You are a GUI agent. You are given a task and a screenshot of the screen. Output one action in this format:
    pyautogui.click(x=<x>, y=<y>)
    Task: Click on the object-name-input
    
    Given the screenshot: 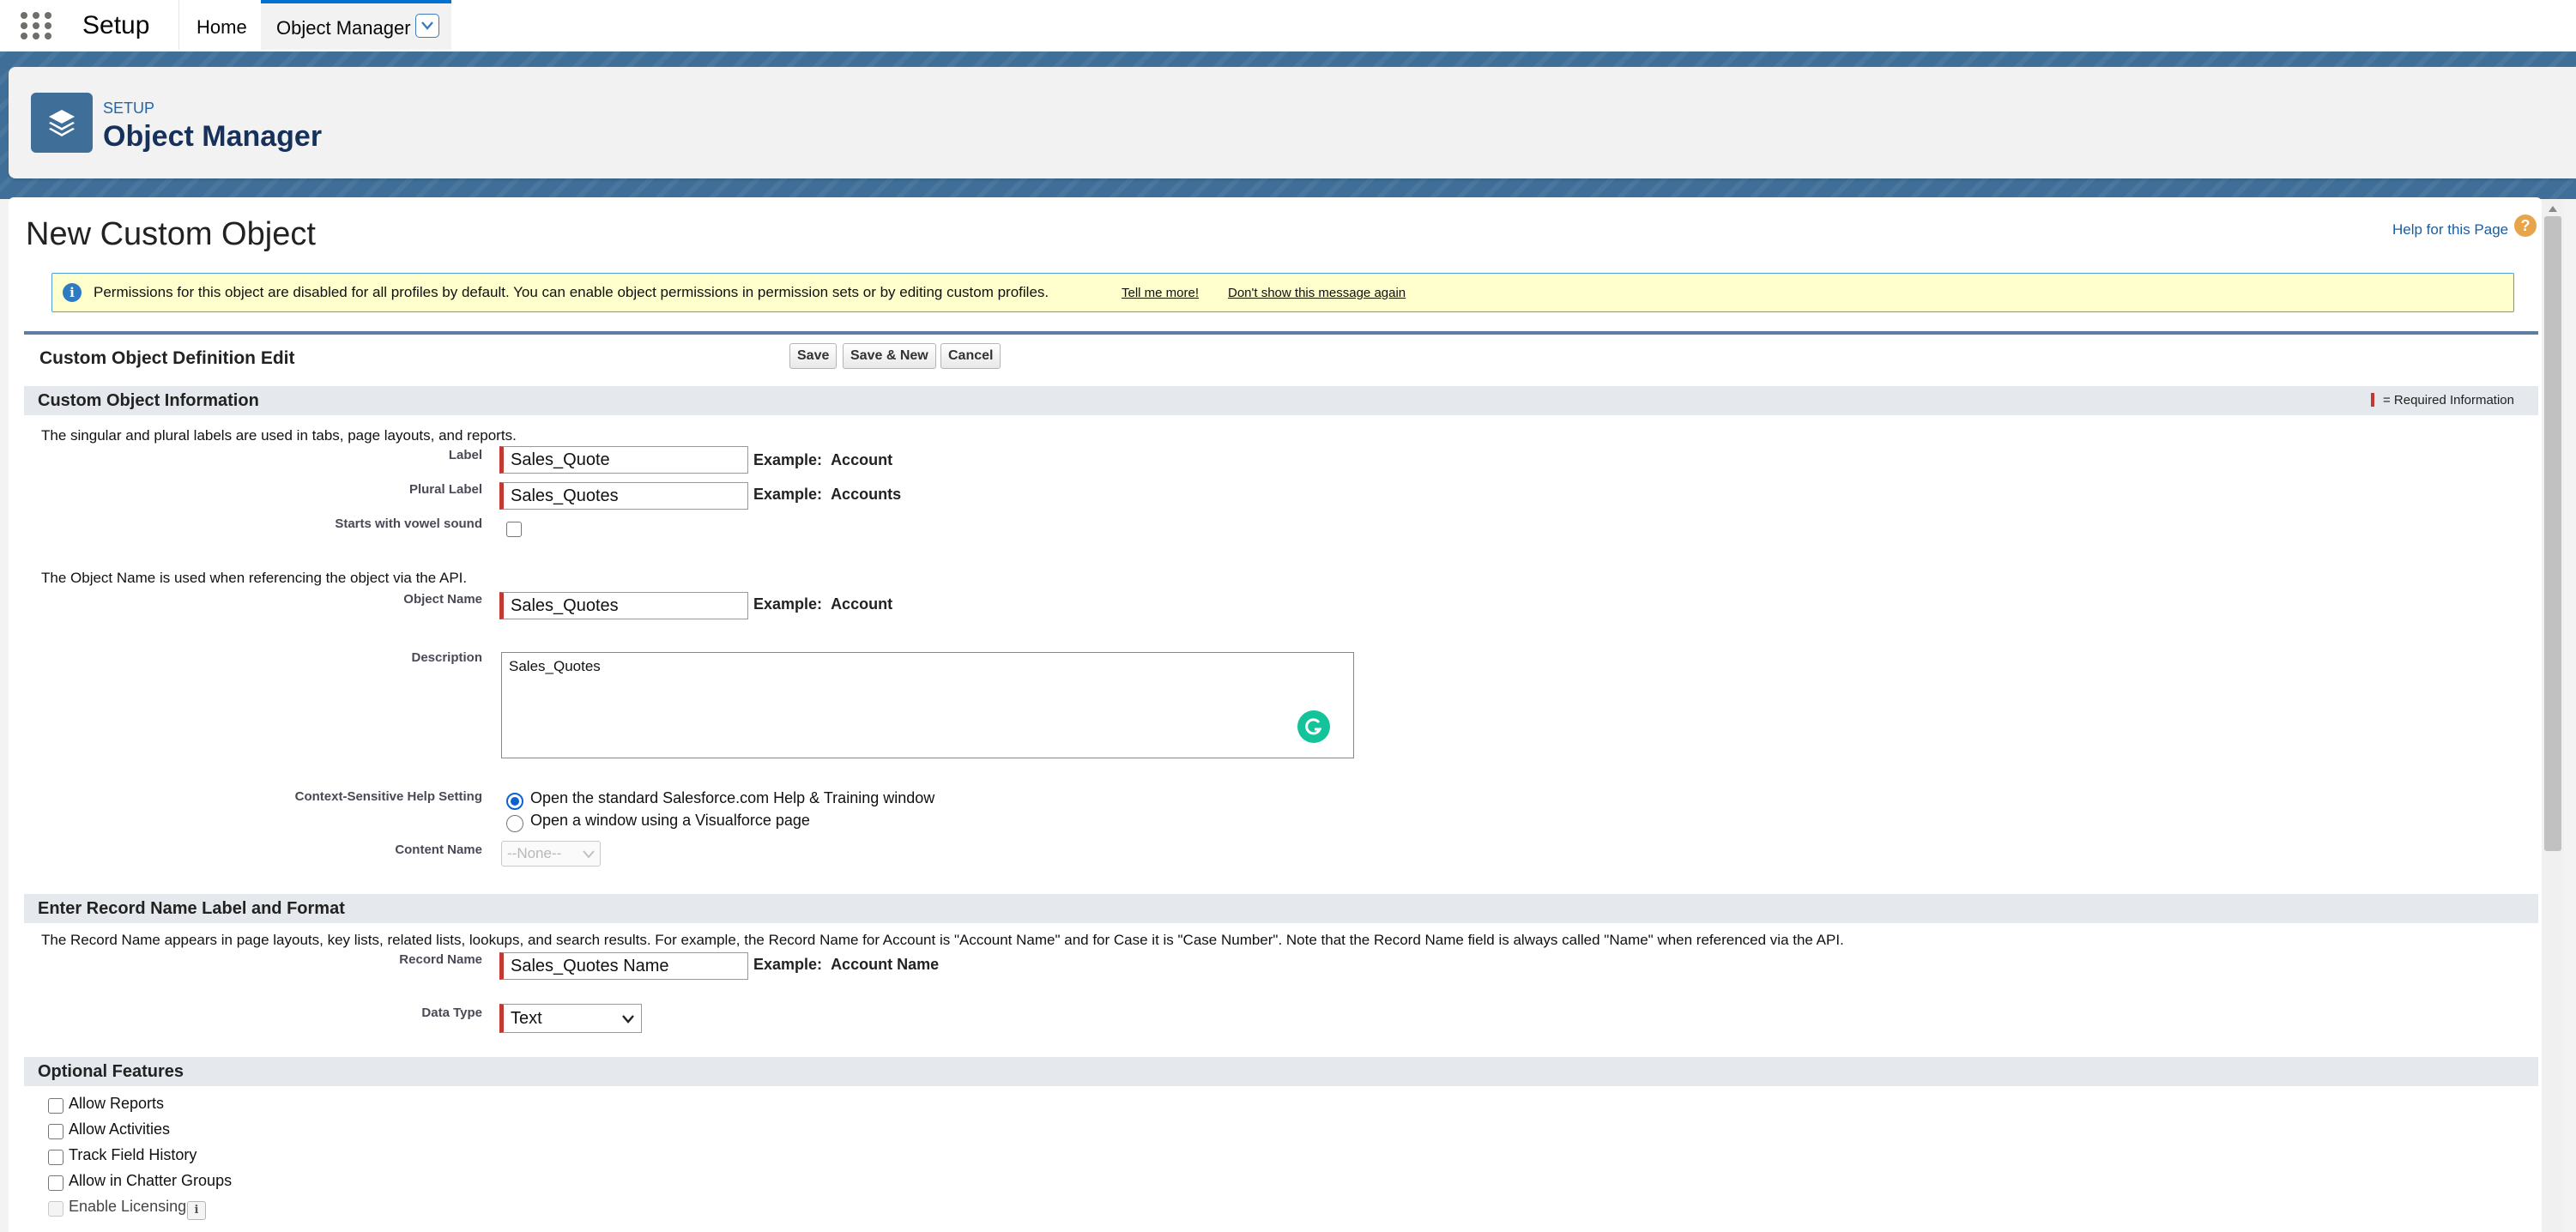 What is the action you would take?
    pyautogui.click(x=625, y=606)
    